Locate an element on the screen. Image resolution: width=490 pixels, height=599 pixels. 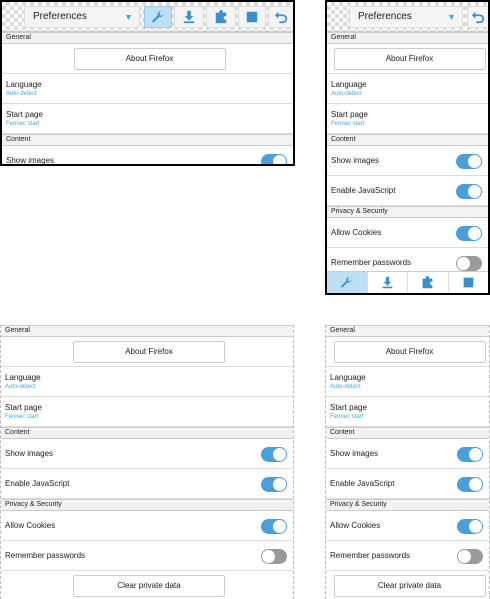
clear-data-row: Clear private data is located at coordinates (407, 585).